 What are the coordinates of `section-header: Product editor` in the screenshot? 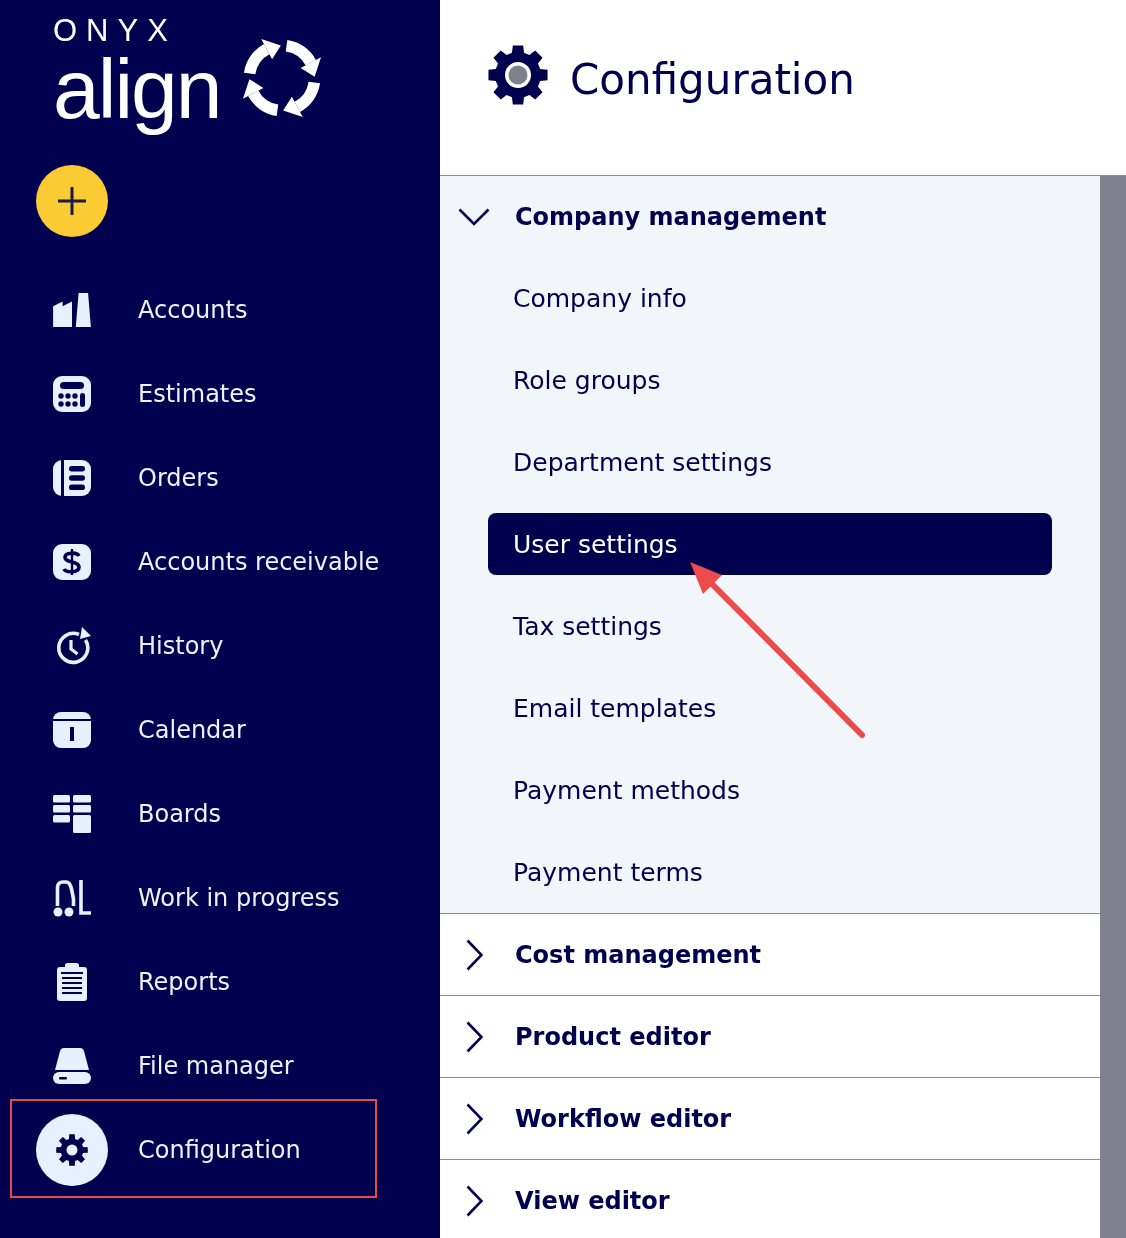 It's located at (770, 1036).